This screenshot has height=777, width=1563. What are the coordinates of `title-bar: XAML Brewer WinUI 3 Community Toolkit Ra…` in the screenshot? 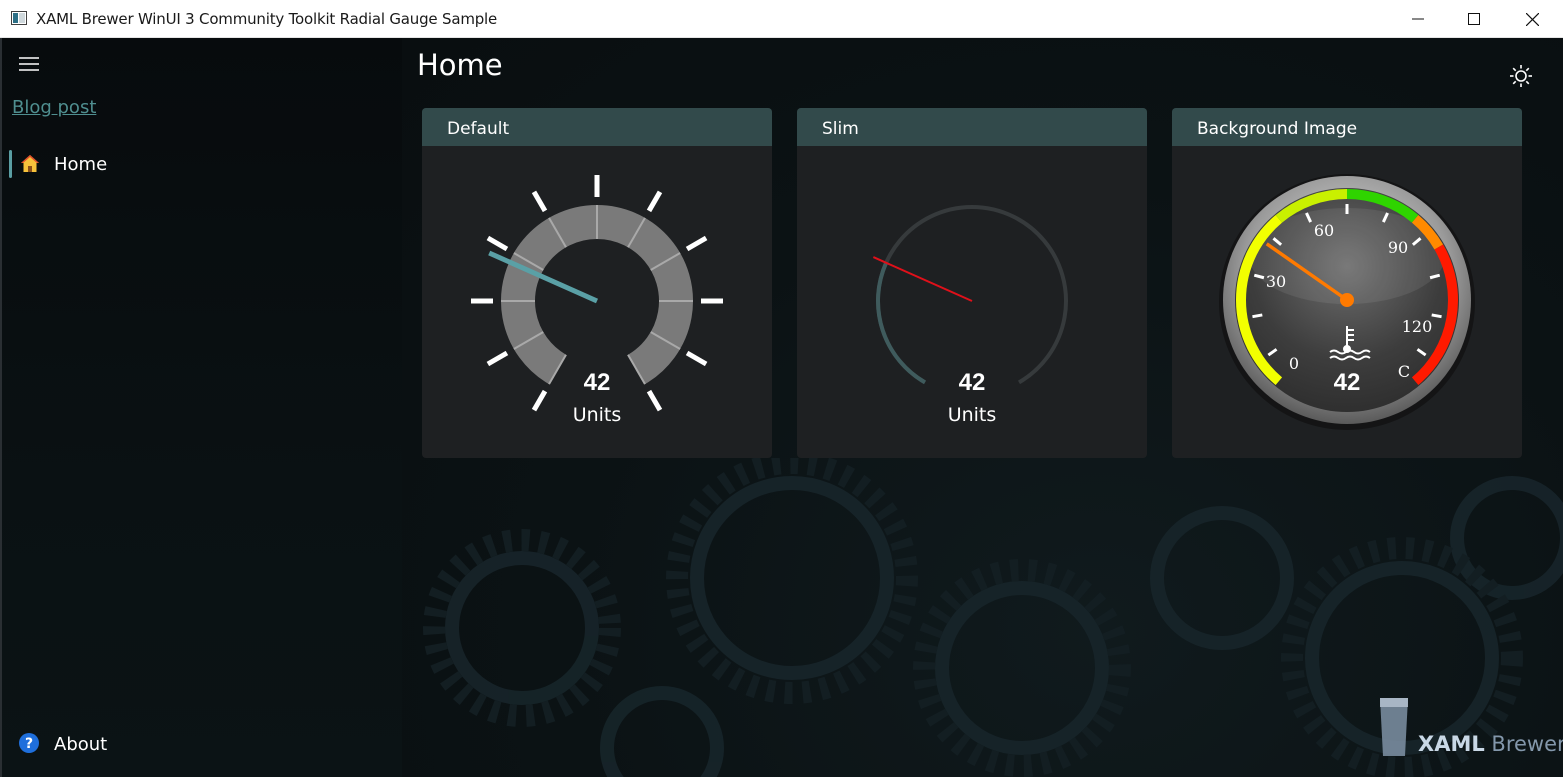 It's located at (781, 19).